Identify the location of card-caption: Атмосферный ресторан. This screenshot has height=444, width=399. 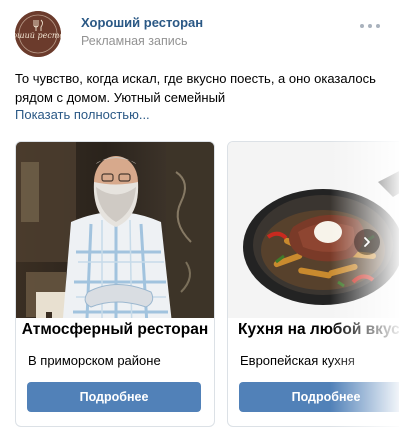
(115, 330).